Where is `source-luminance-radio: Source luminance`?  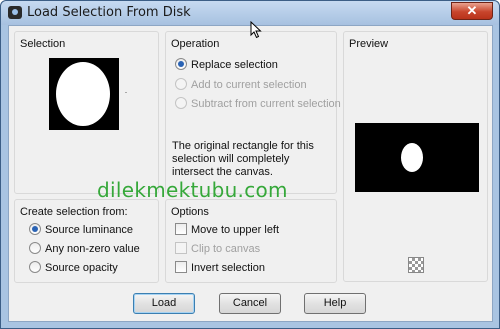
source-luminance-radio: Source luminance is located at coordinates (81, 231).